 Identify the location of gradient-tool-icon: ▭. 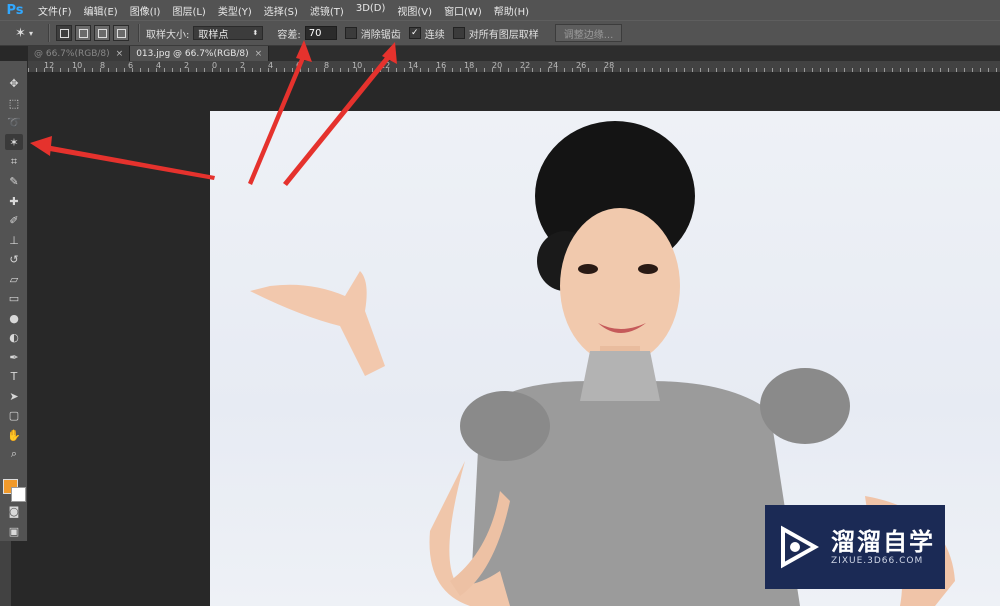
(14, 298).